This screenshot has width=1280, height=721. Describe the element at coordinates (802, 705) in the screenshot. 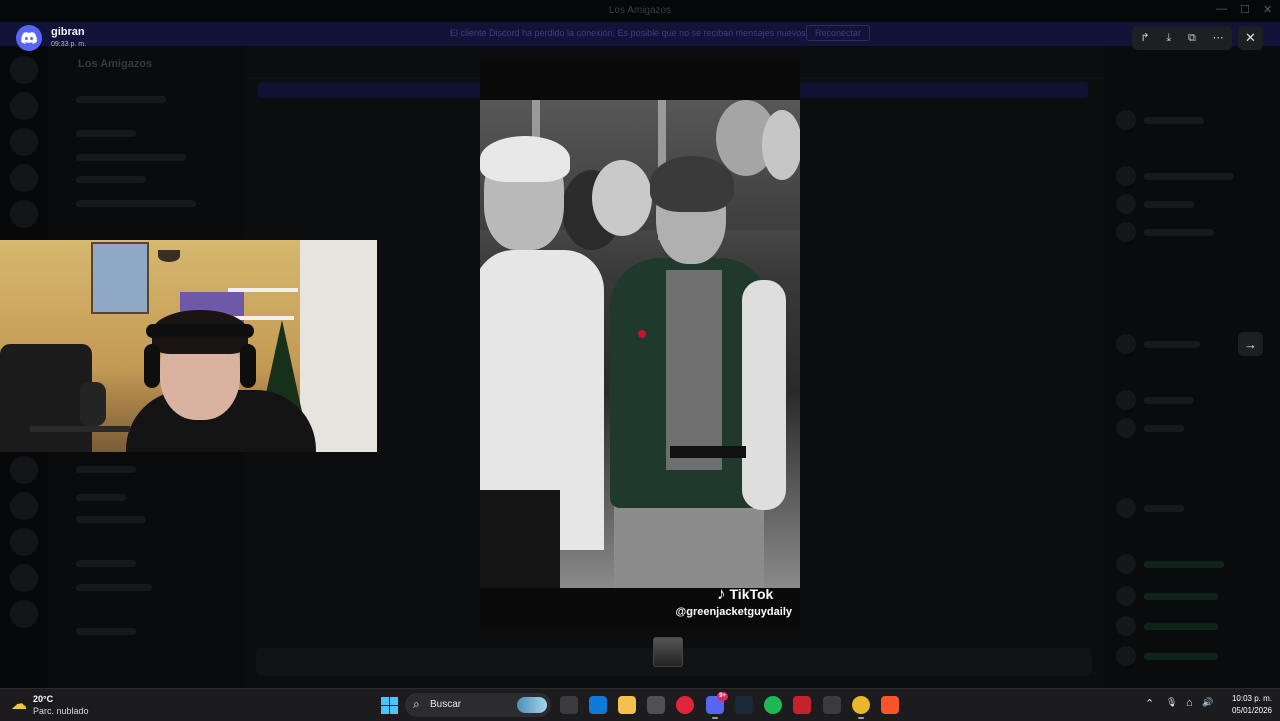

I see `streaming-app-icon` at that location.